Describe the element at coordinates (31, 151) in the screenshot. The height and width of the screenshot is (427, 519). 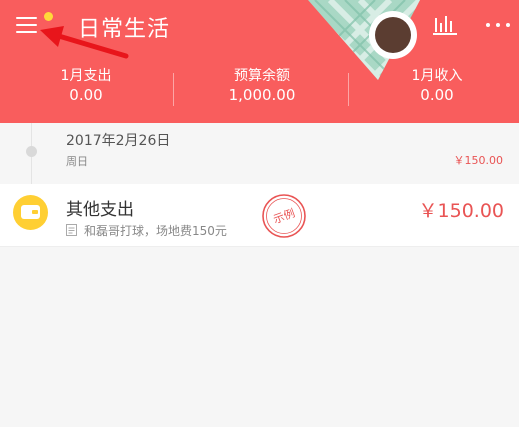
I see `timeline-dot` at that location.